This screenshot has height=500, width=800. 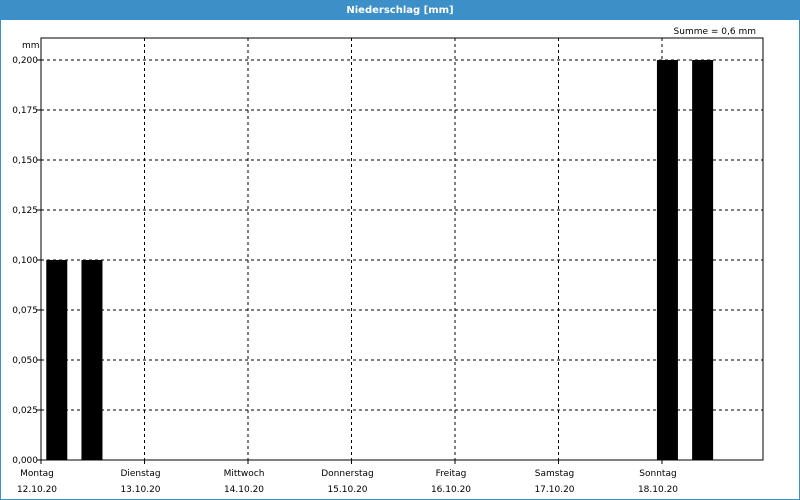 I want to click on x-tick-day-label: Montag, so click(x=37, y=474).